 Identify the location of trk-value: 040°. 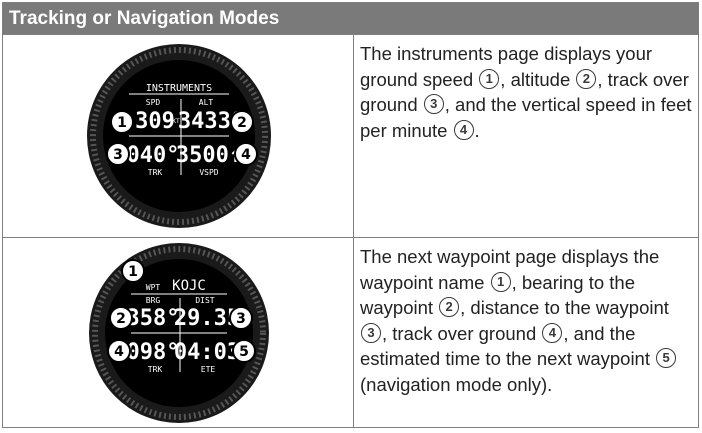
(153, 155).